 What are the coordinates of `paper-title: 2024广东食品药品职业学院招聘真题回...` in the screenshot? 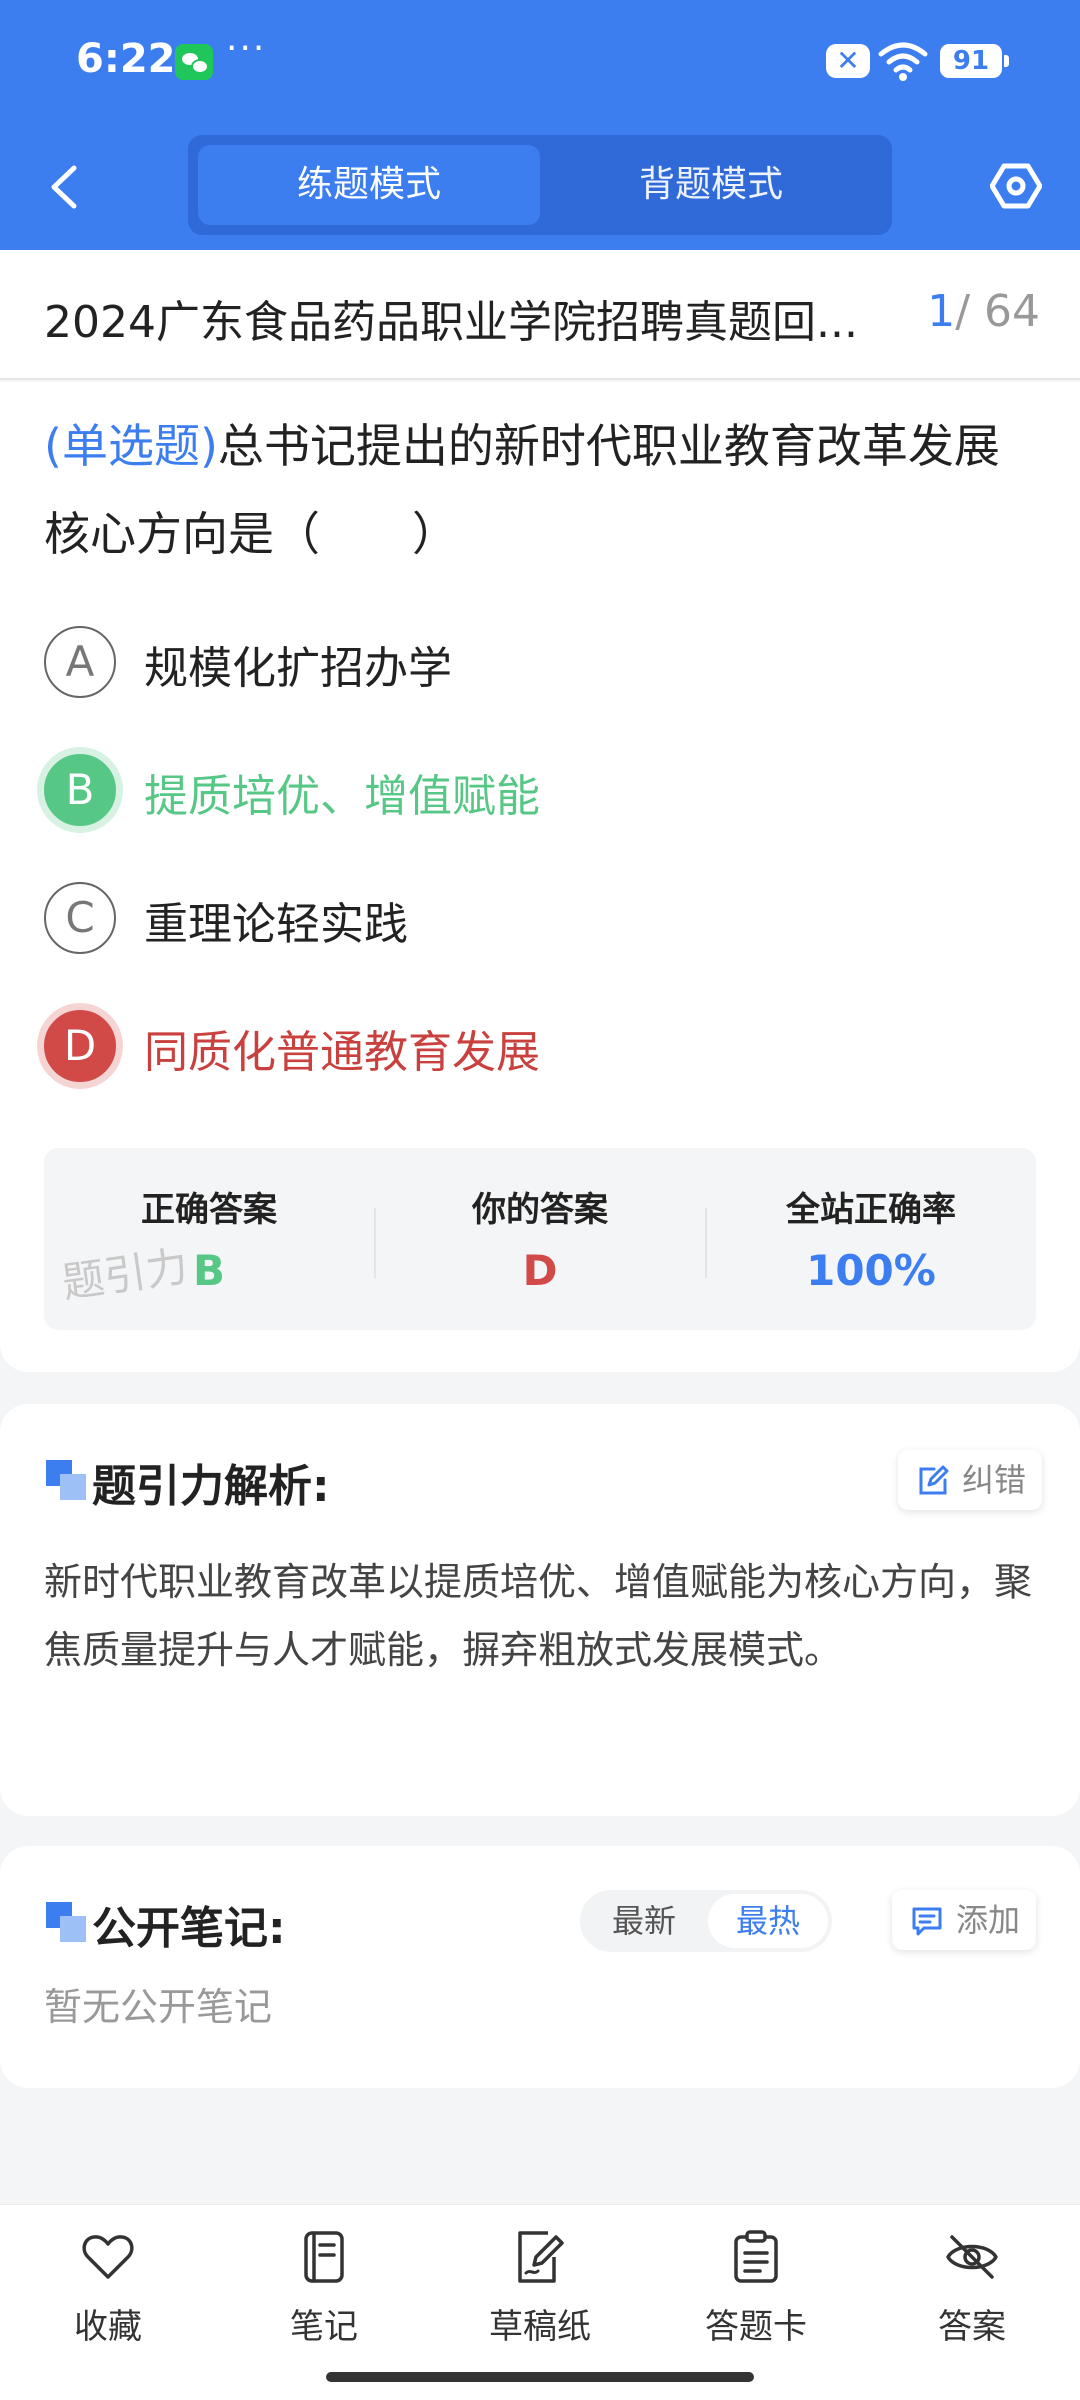 It's located at (451, 322).